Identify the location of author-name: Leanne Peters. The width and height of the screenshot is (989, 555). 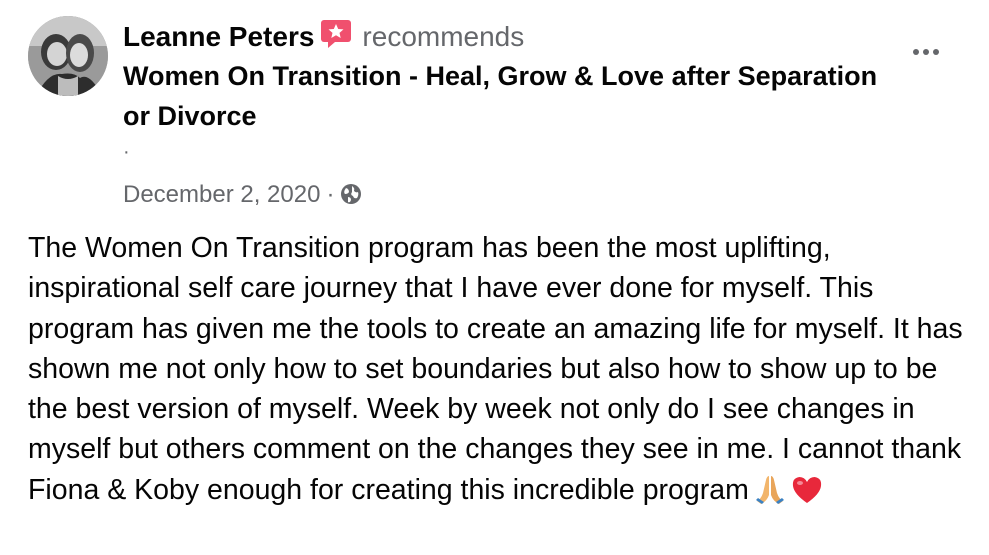
(218, 36).